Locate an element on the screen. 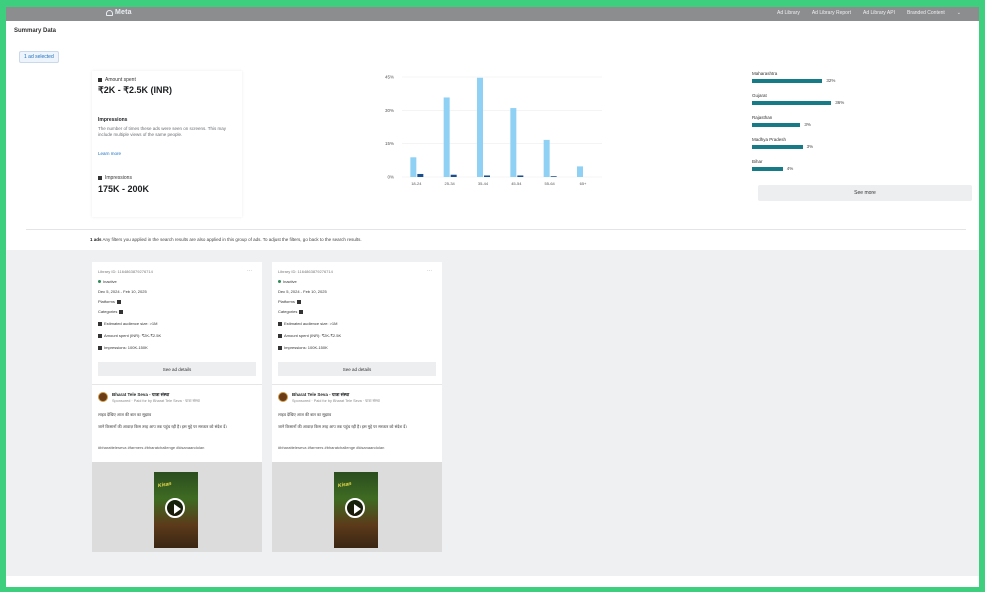 Image resolution: width=985 pixels, height=592 pixels. audience-icon is located at coordinates (100, 323).